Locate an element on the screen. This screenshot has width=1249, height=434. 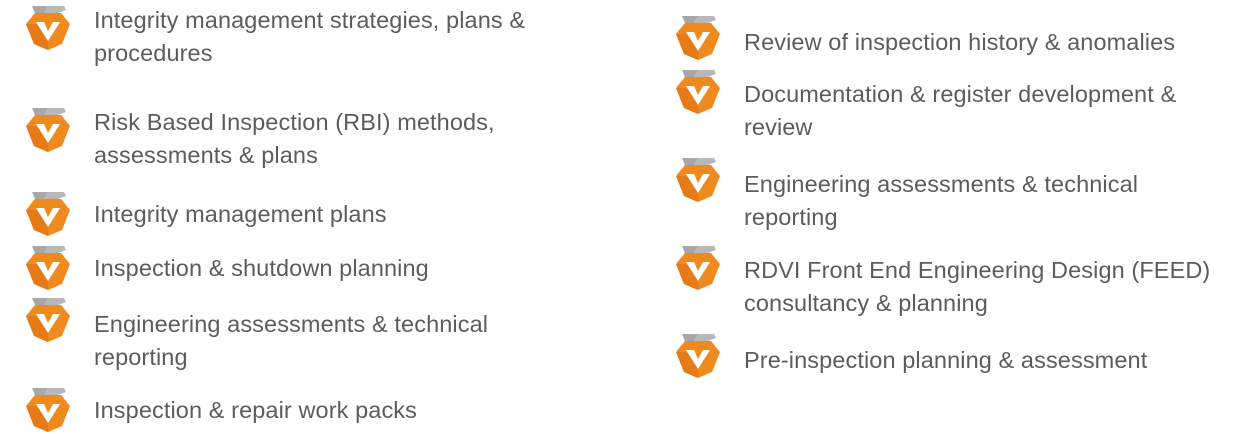
list-item-label: Pre-inspection planning & assessment is located at coordinates (946, 360).